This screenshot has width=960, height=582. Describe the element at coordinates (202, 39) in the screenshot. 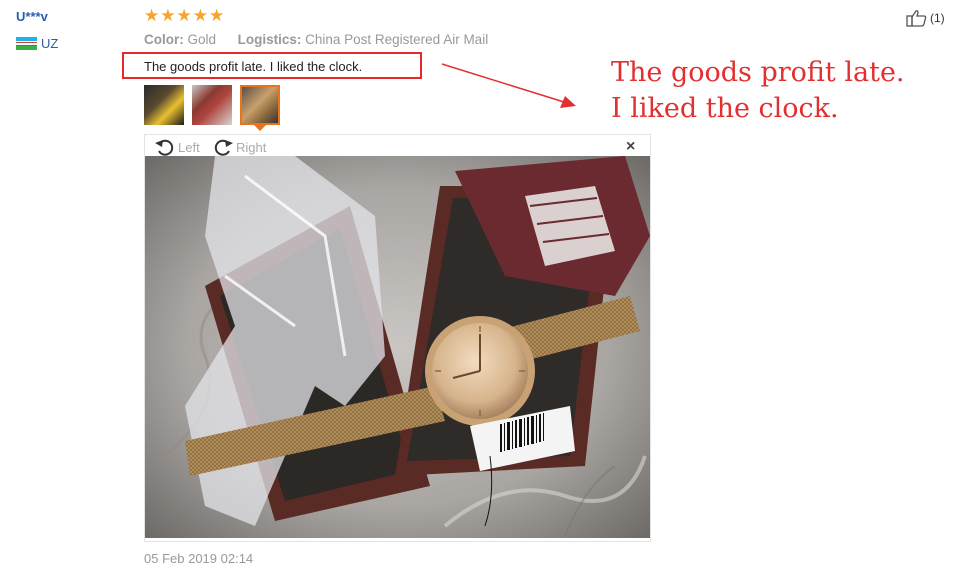

I see `color-value: Gold` at that location.